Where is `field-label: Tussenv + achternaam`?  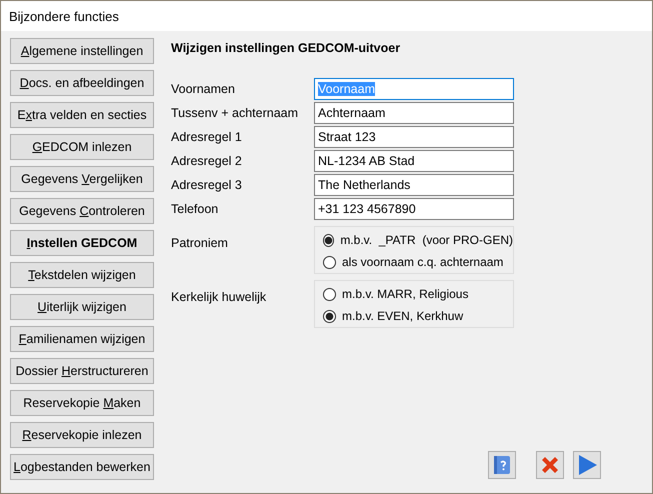 field-label: Tussenv + achternaam is located at coordinates (235, 113).